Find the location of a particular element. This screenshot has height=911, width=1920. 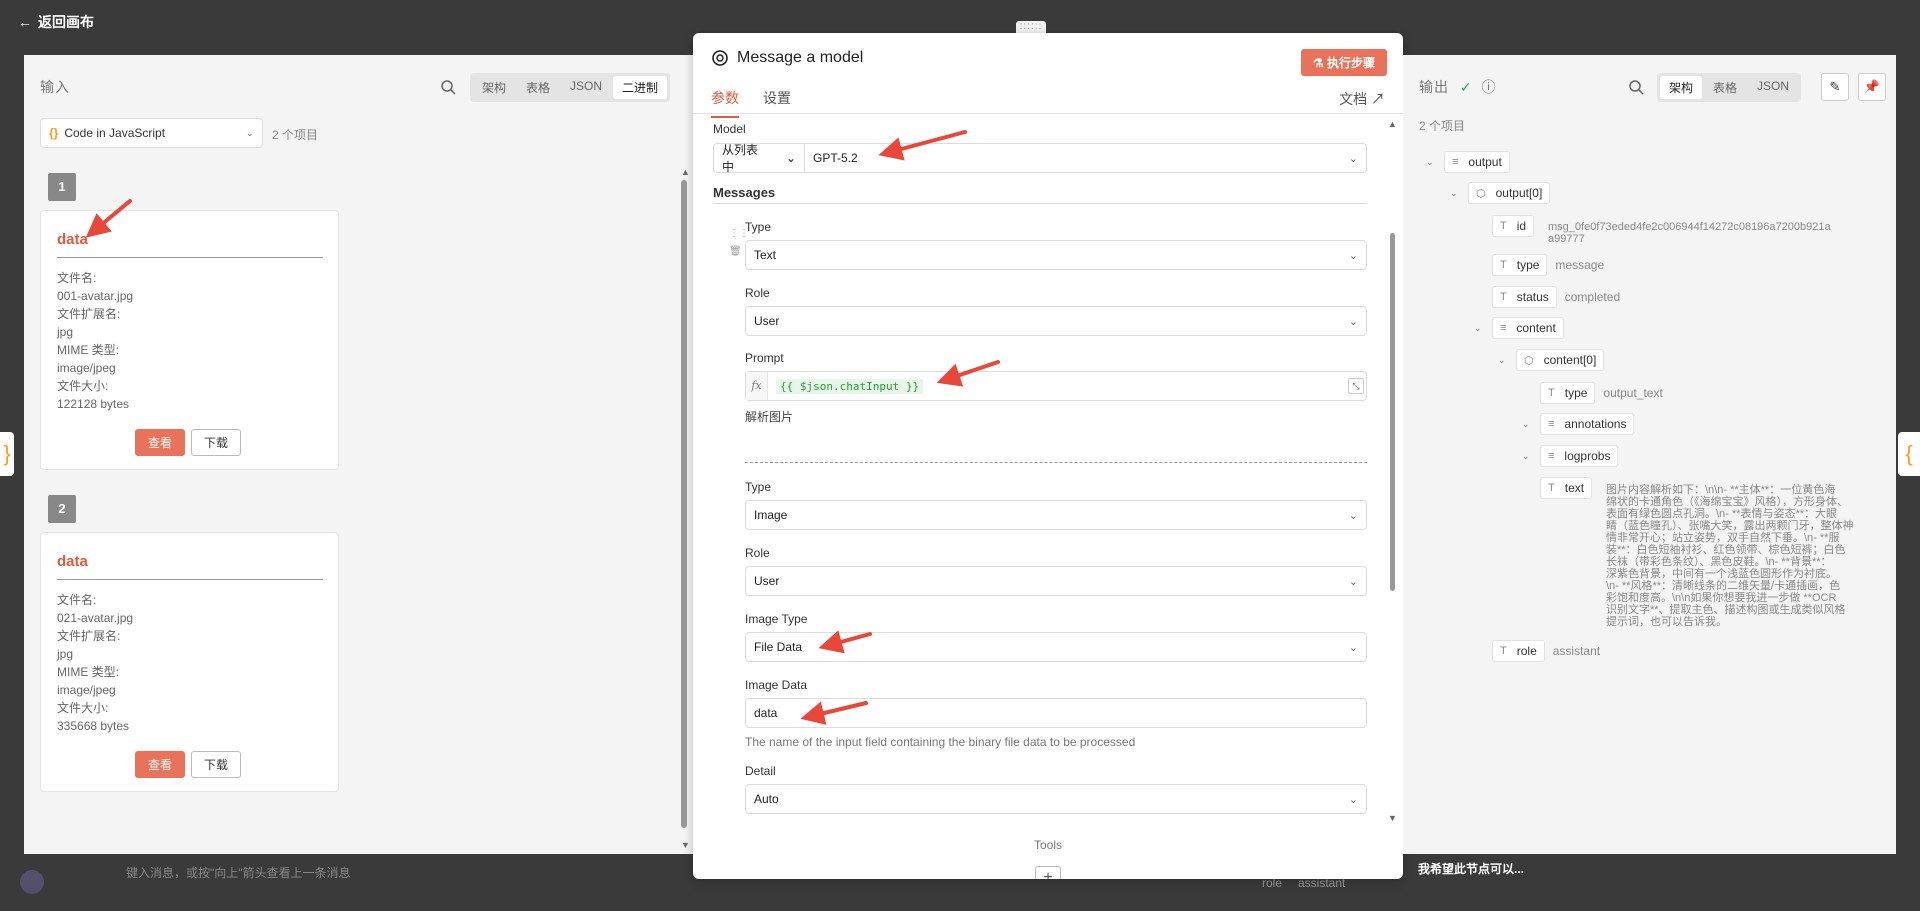

tree-node-output0: ⌄ ⬡ output[0] is located at coordinates (1500, 193).